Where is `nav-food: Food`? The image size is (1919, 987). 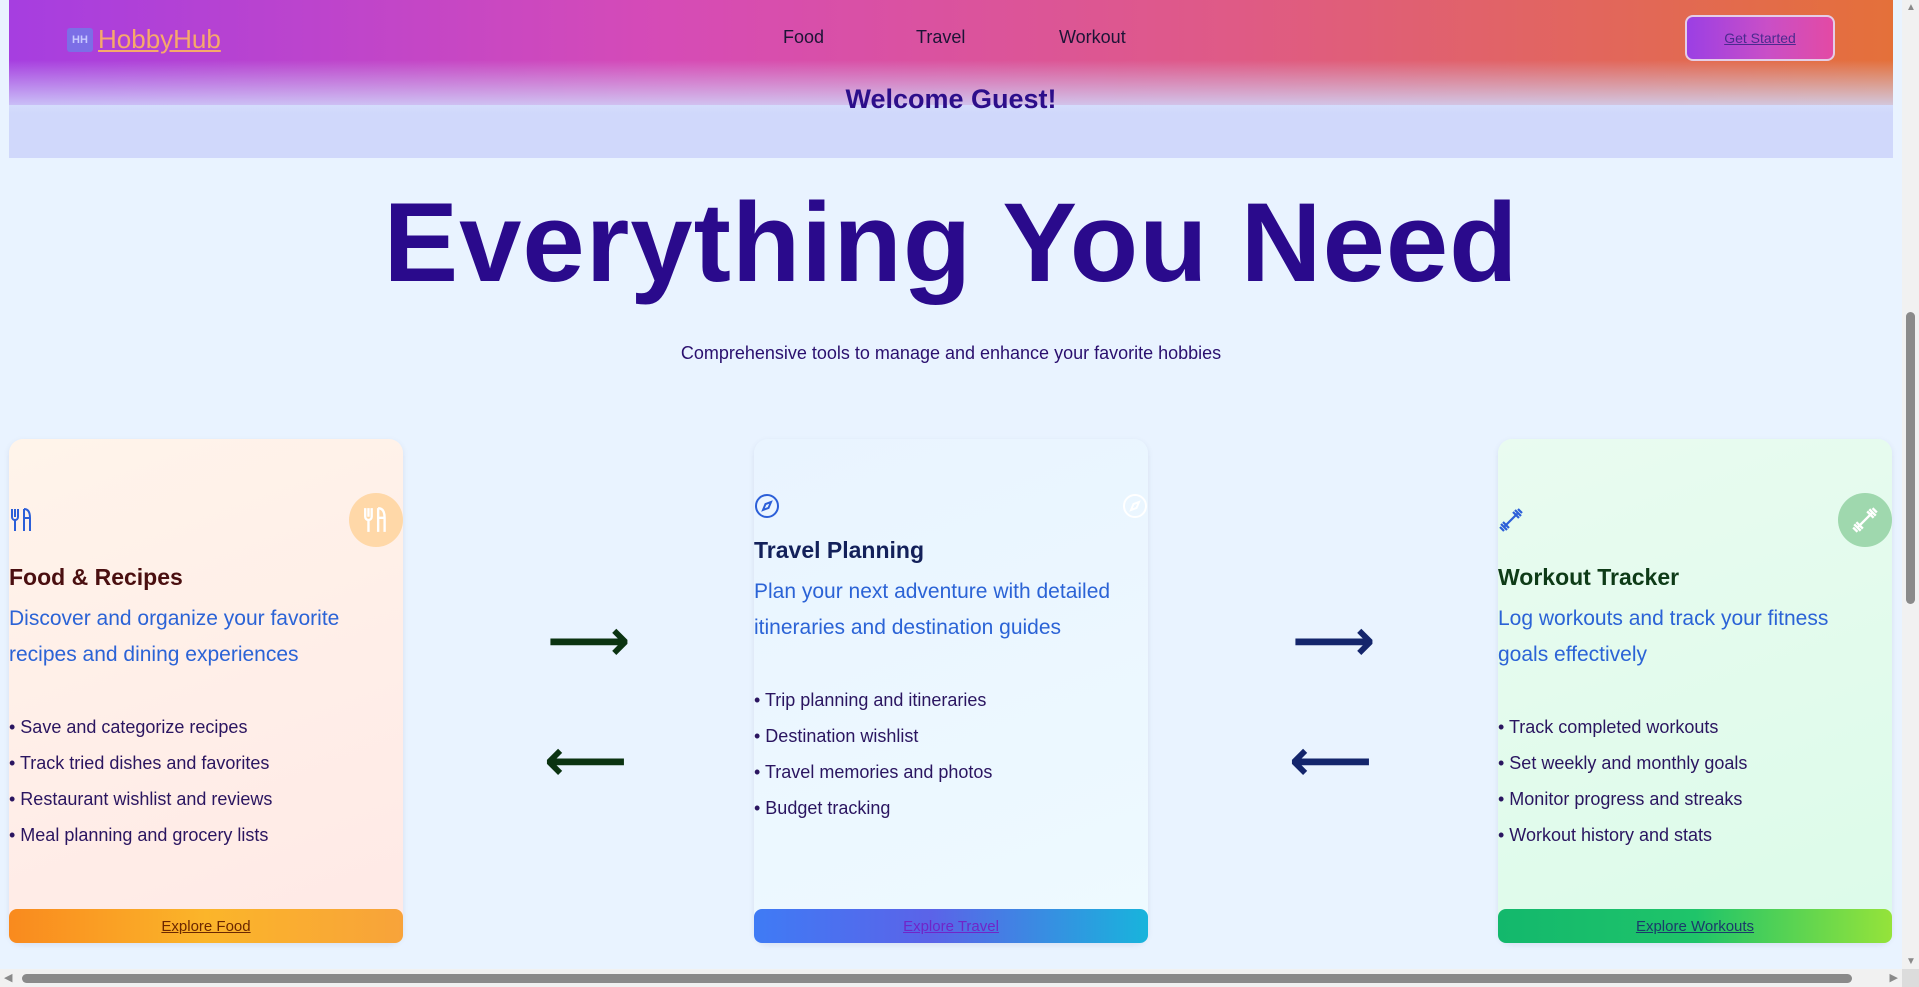 nav-food: Food is located at coordinates (803, 37).